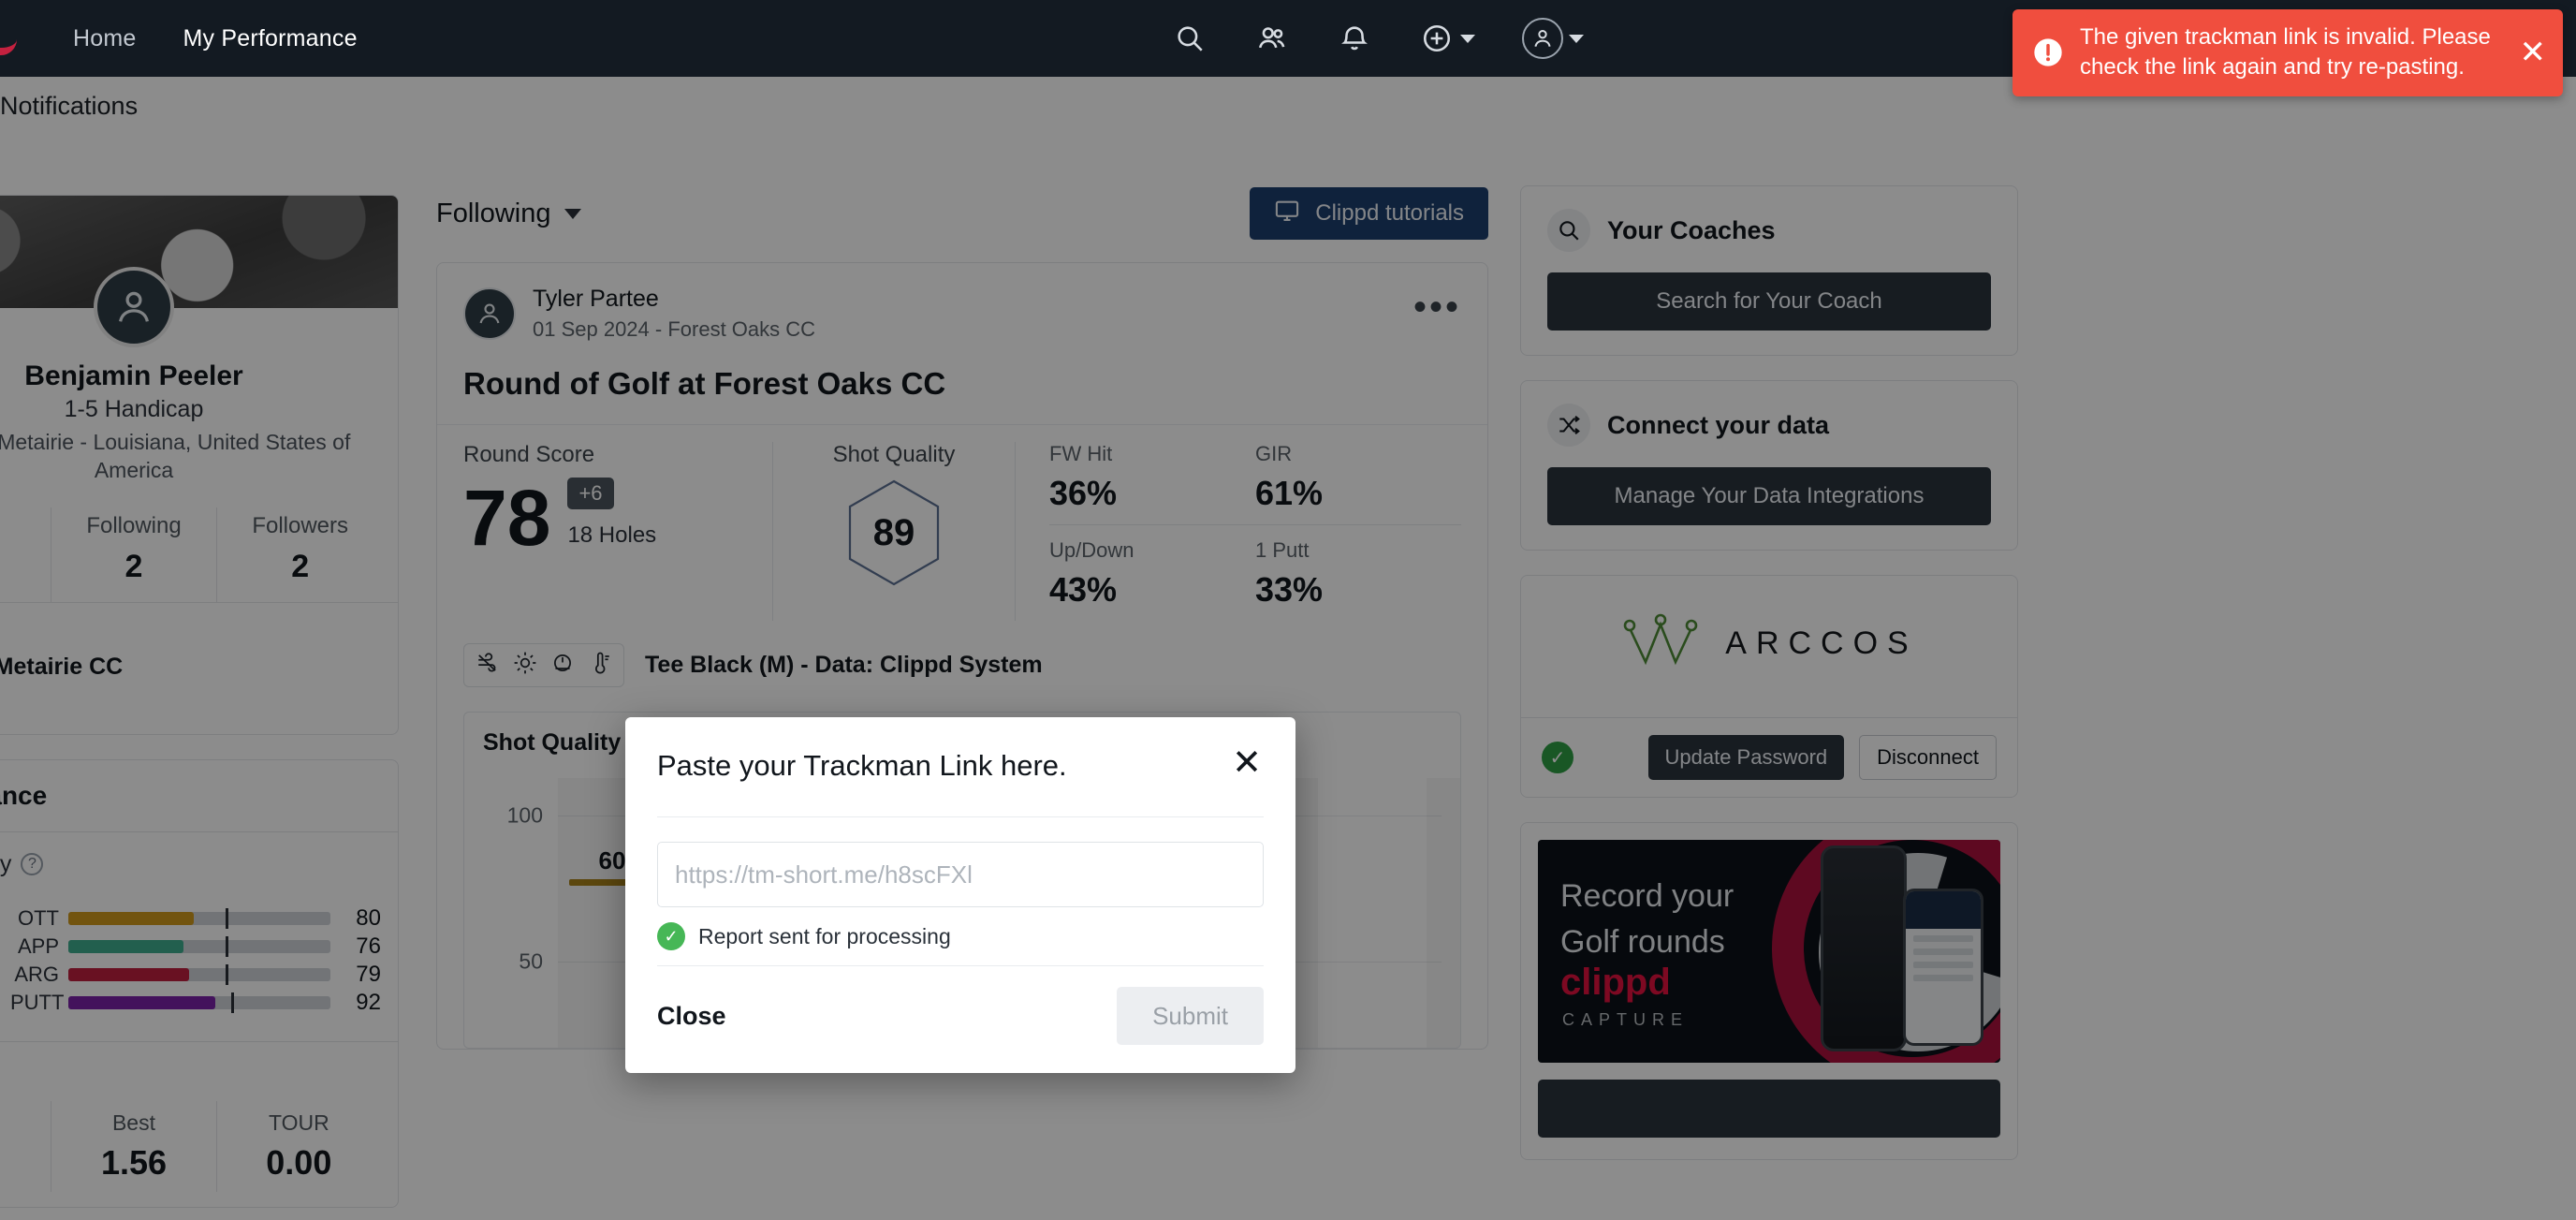  I want to click on stat-followers: Followers 2, so click(299, 554).